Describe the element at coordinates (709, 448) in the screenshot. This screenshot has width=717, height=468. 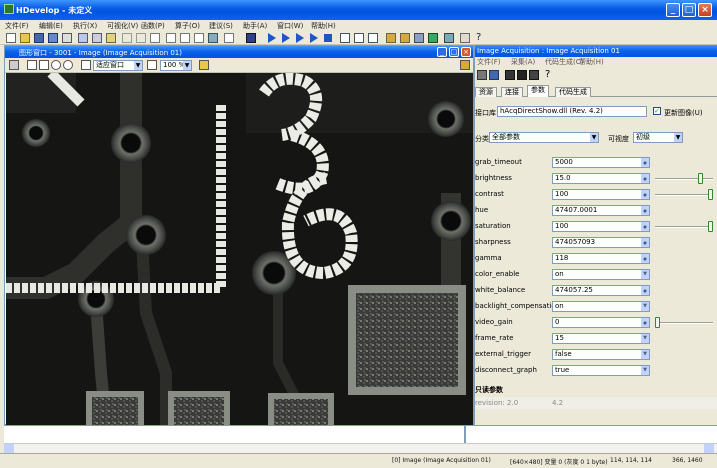
I see `scroll-right-button` at that location.